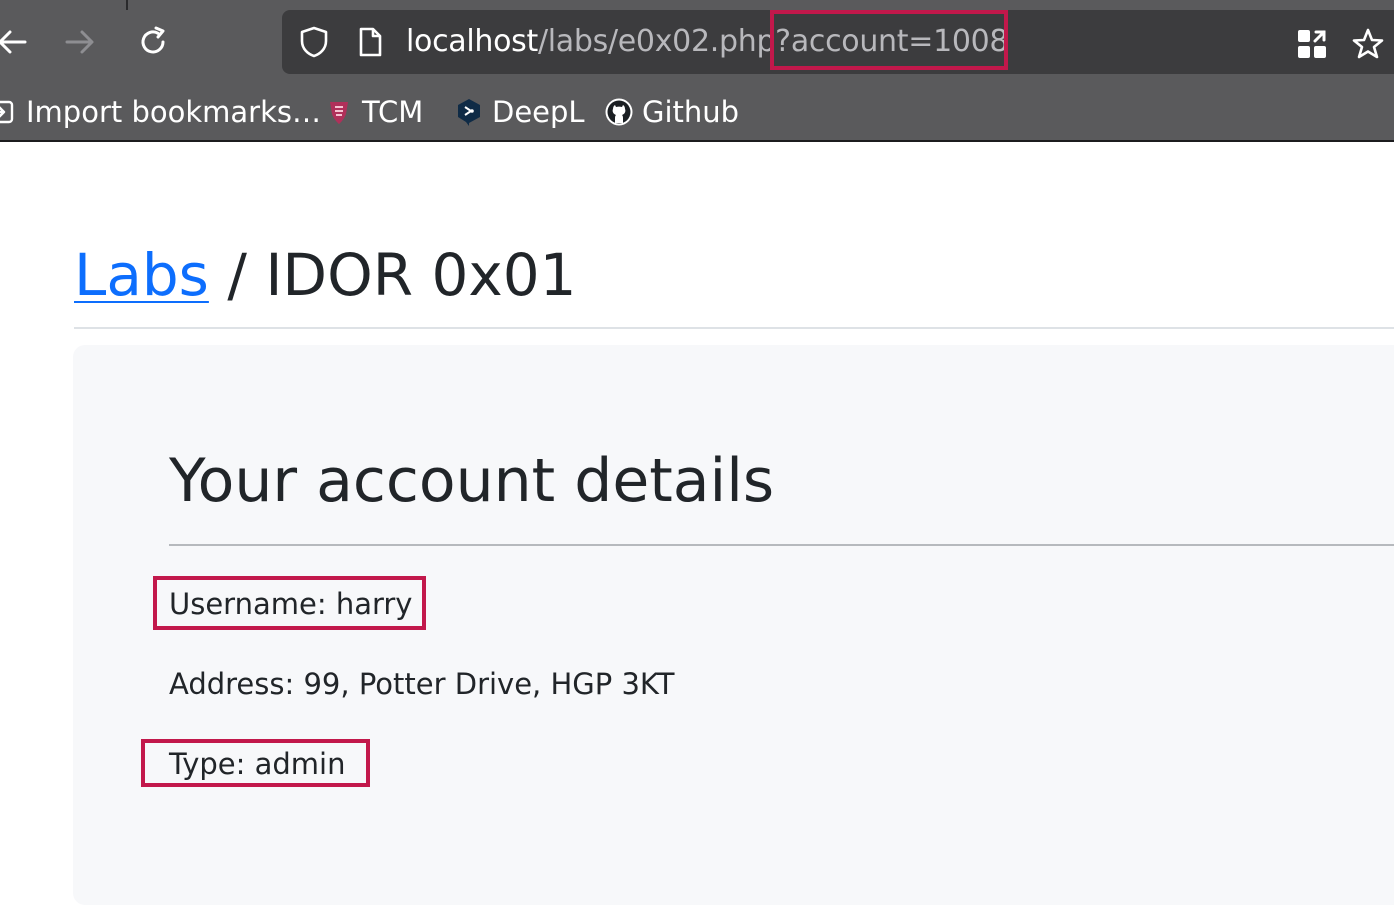 This screenshot has width=1394, height=905. Describe the element at coordinates (339, 112) in the screenshot. I see `tcm-icon` at that location.